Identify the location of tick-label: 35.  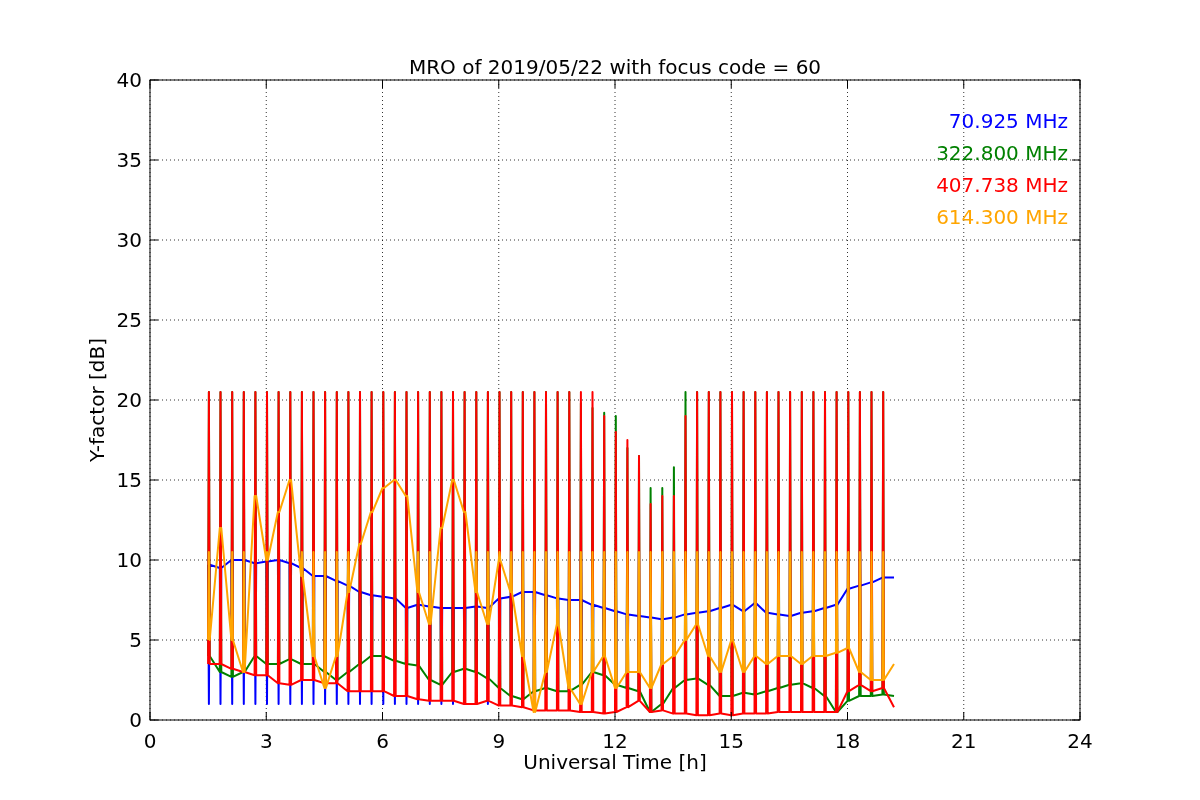
(129, 160).